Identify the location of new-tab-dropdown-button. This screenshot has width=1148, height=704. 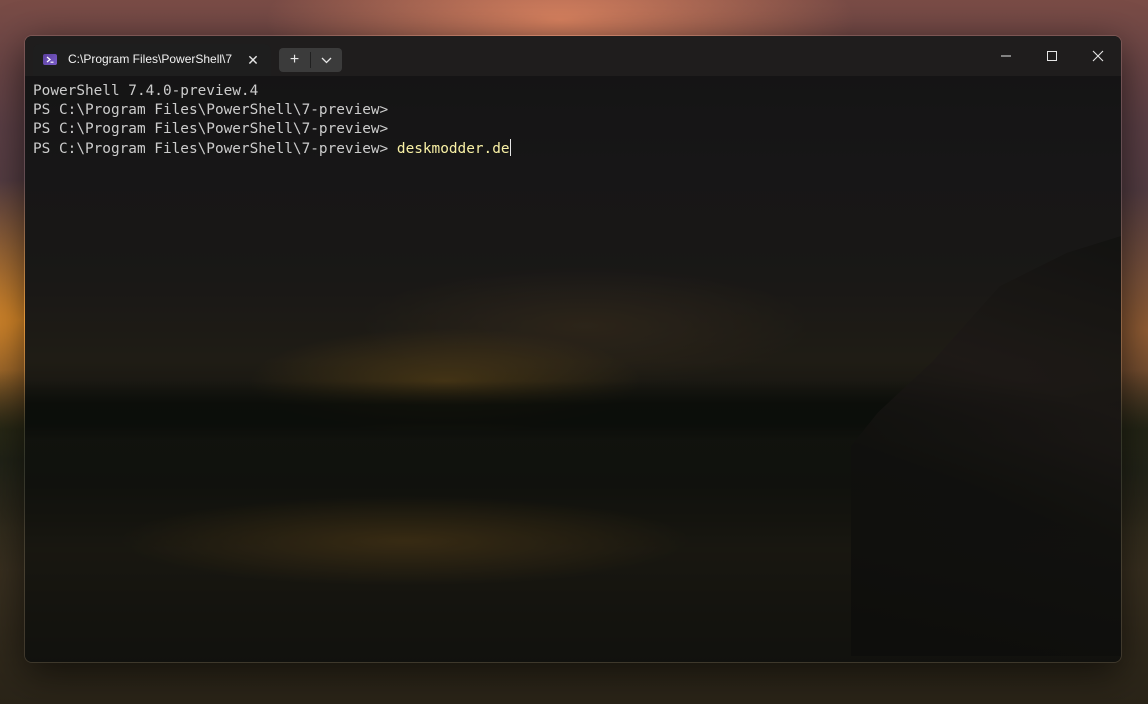
(326, 60).